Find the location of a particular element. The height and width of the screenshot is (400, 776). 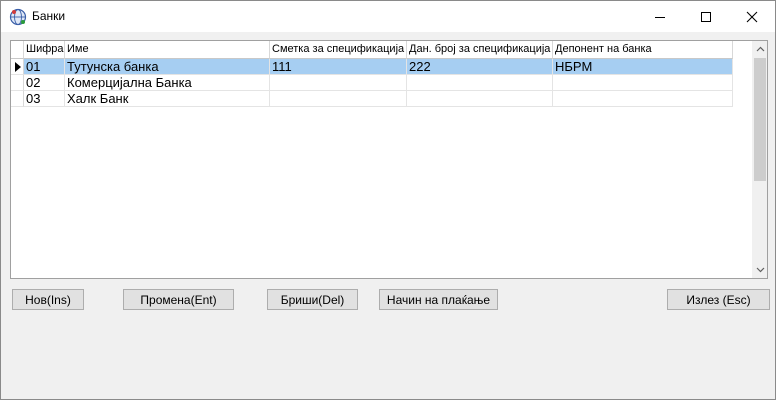

vertical-scrollbar is located at coordinates (759, 159).